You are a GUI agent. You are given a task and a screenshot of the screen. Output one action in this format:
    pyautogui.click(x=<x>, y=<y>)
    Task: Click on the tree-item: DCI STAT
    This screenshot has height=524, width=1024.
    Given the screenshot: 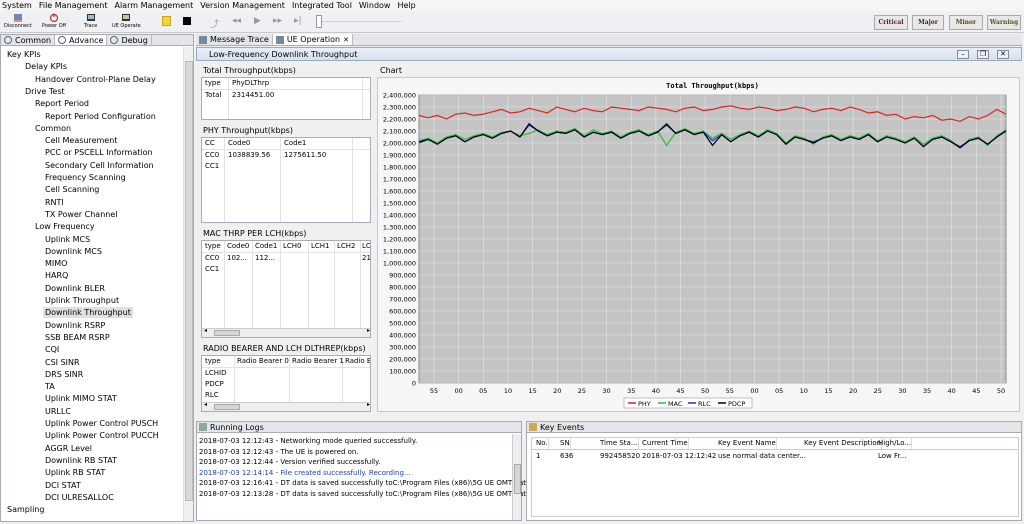 What is the action you would take?
    pyautogui.click(x=63, y=485)
    